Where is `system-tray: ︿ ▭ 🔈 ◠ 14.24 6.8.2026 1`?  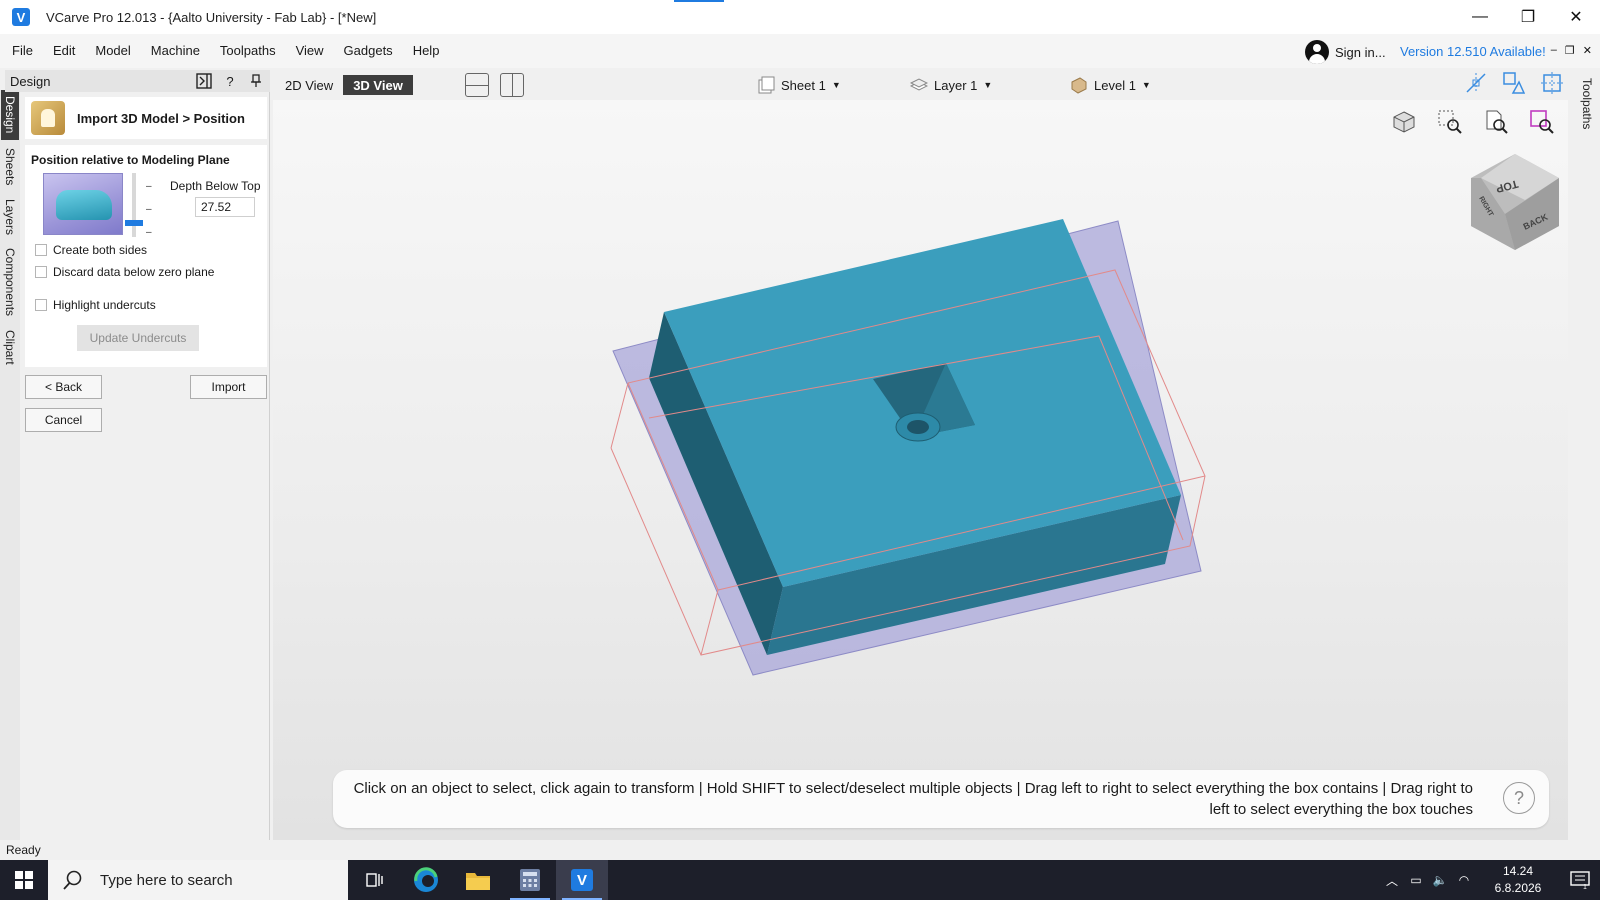 system-tray: ︿ ▭ 🔈 ◠ 14.24 6.8.2026 1 is located at coordinates (1490, 880).